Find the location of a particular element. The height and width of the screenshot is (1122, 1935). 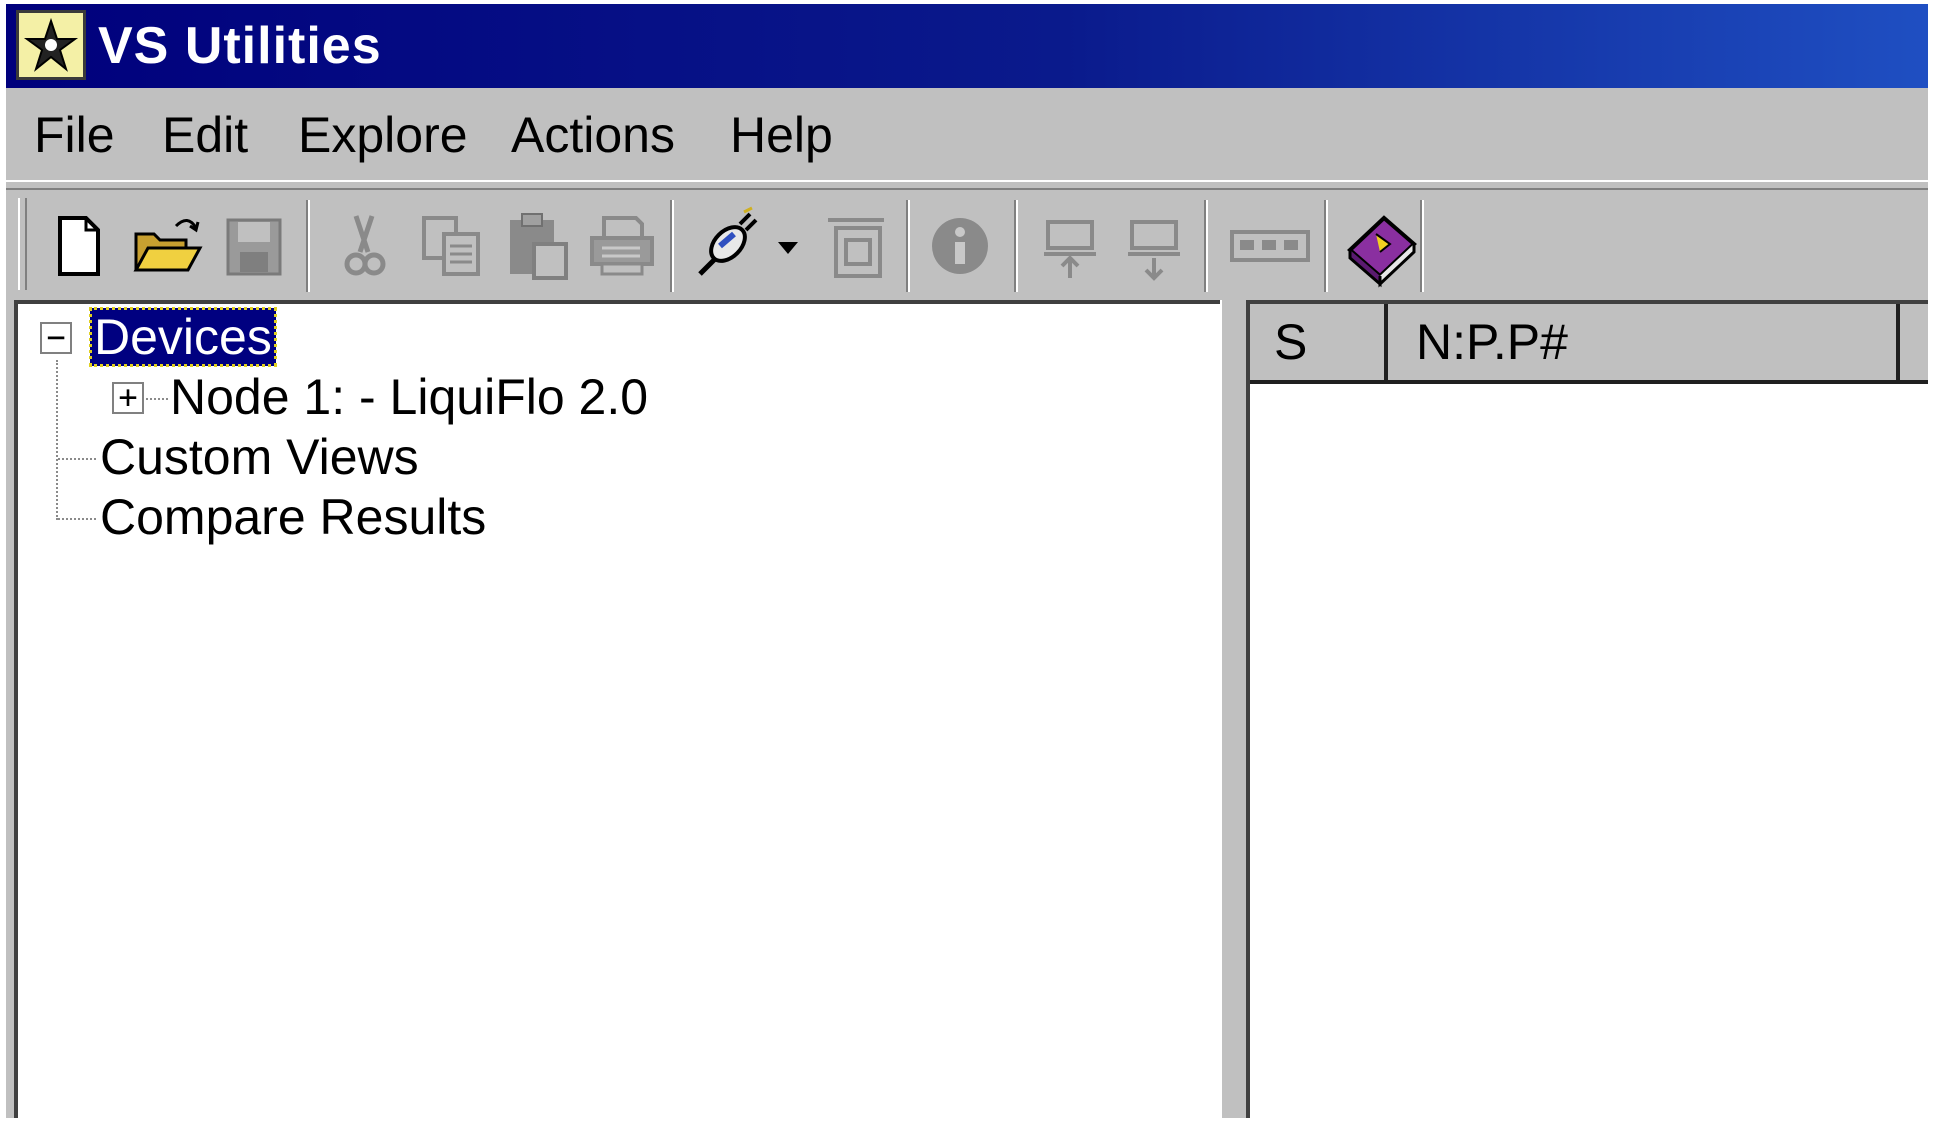

menu-file: File is located at coordinates (74, 135).